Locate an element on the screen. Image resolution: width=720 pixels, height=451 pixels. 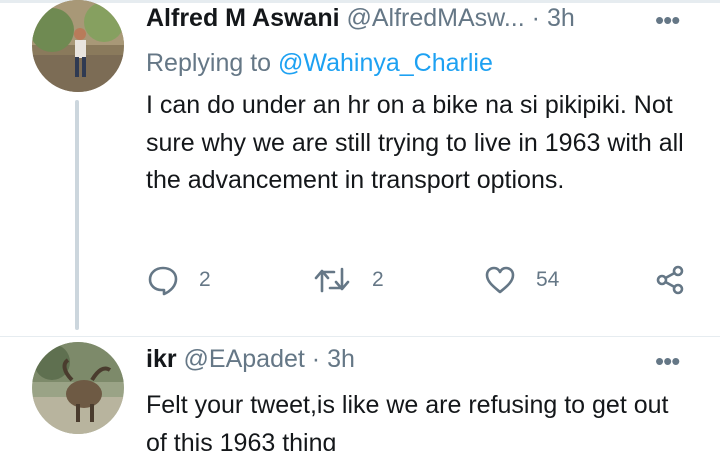
tweet-actions: 2 2 54 is located at coordinates (360, 280).